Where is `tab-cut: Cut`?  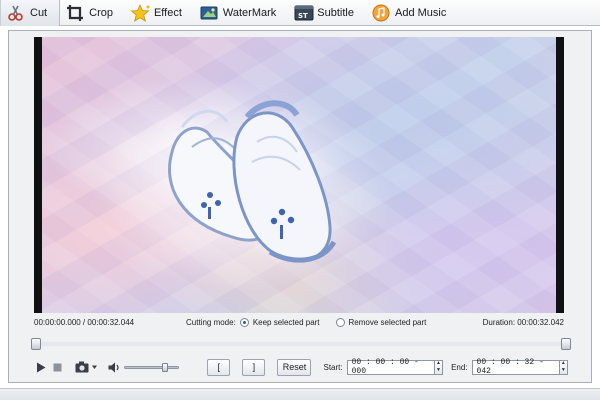 tab-cut: Cut is located at coordinates (30, 13).